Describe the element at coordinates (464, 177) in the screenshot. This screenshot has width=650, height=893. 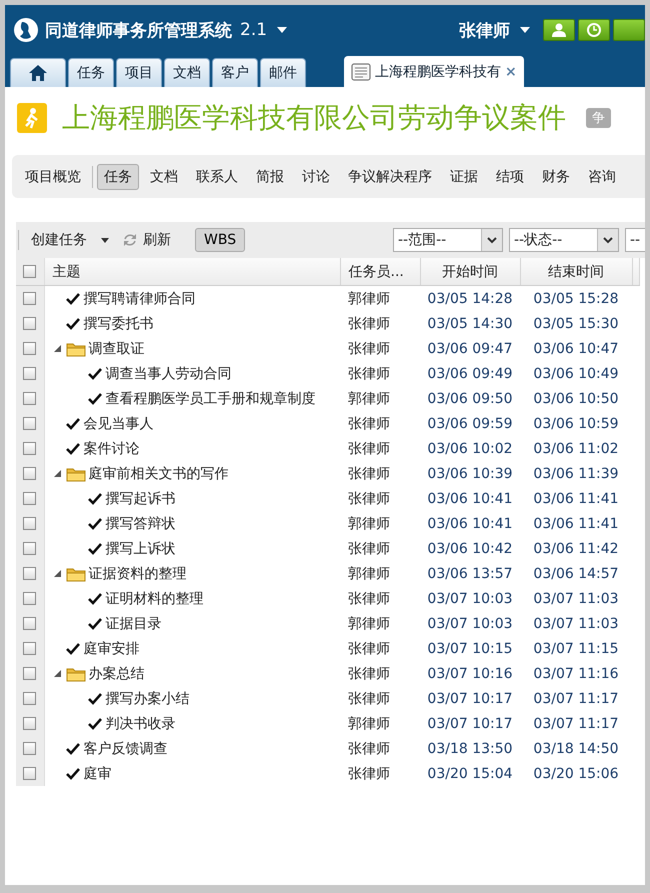
I see `section-tab: 证据` at that location.